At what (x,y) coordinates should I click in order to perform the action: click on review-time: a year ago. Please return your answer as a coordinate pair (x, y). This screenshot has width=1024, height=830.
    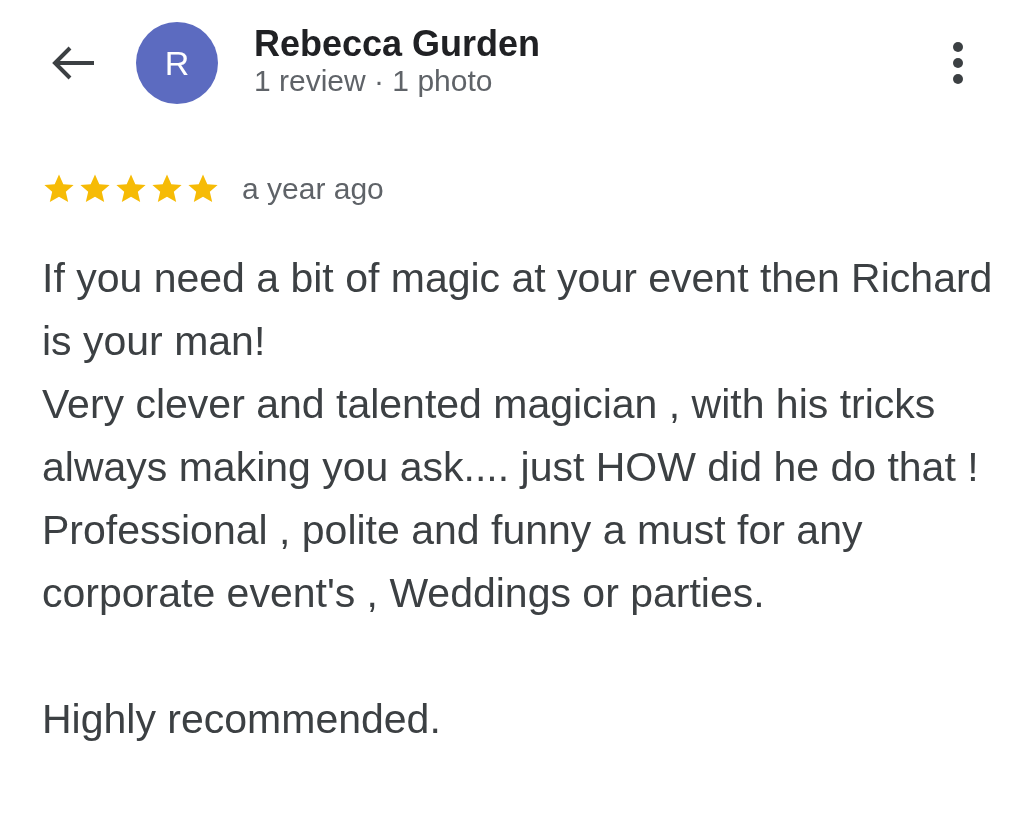
    Looking at the image, I should click on (313, 189).